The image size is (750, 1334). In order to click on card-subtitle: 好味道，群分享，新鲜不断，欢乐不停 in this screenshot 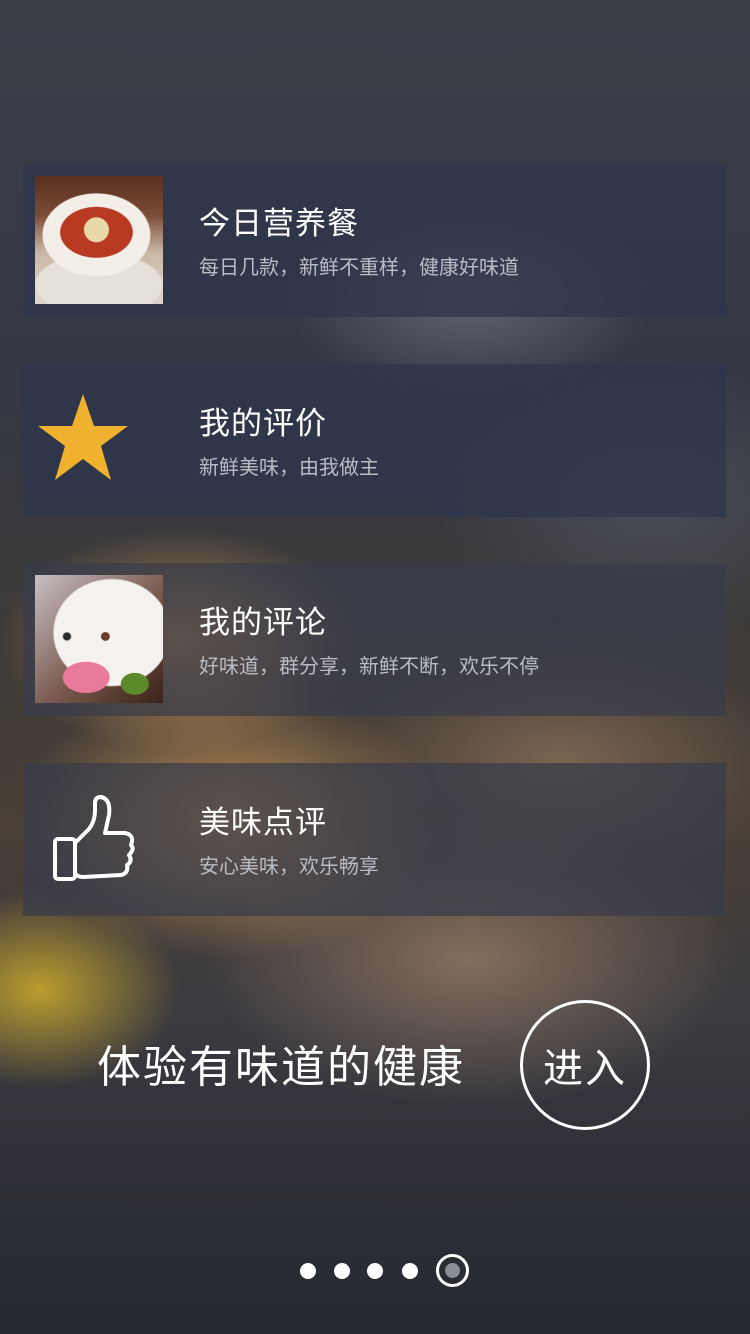, I will do `click(369, 666)`.